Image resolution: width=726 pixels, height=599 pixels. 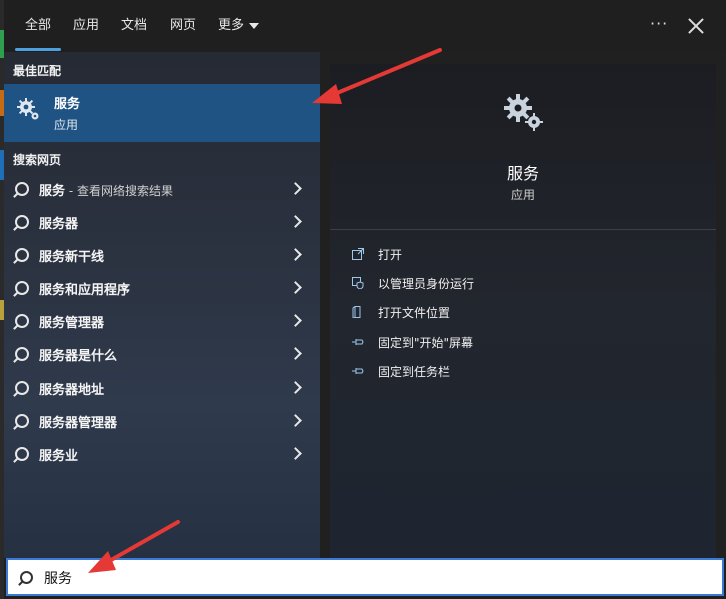 I want to click on run-as-admin-label: 以管理员身份运行, so click(x=426, y=284).